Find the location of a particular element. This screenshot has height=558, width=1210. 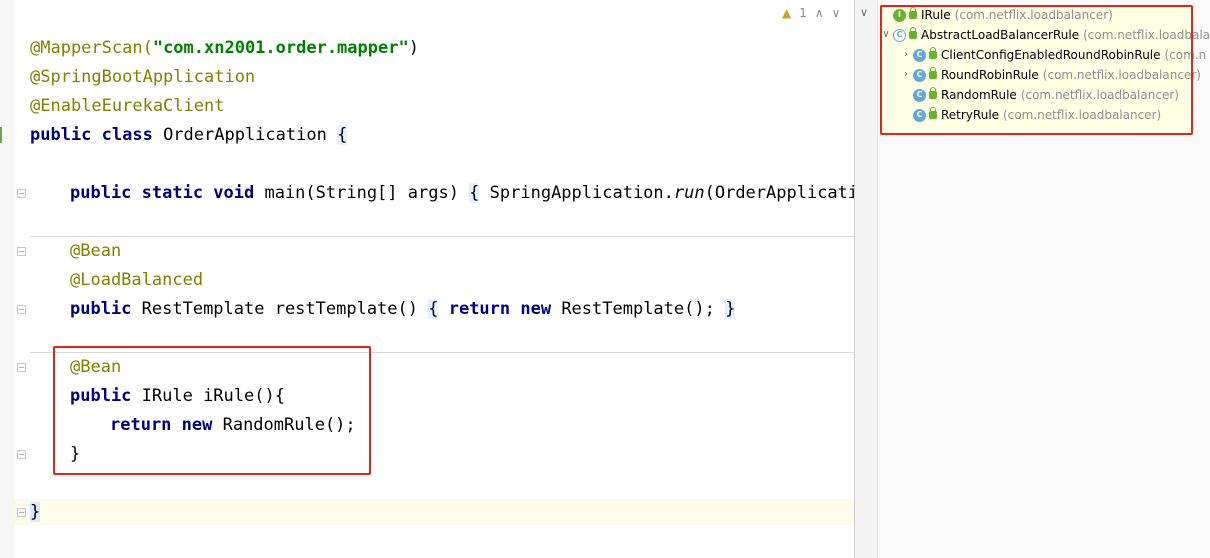

brace: } is located at coordinates (730, 309).